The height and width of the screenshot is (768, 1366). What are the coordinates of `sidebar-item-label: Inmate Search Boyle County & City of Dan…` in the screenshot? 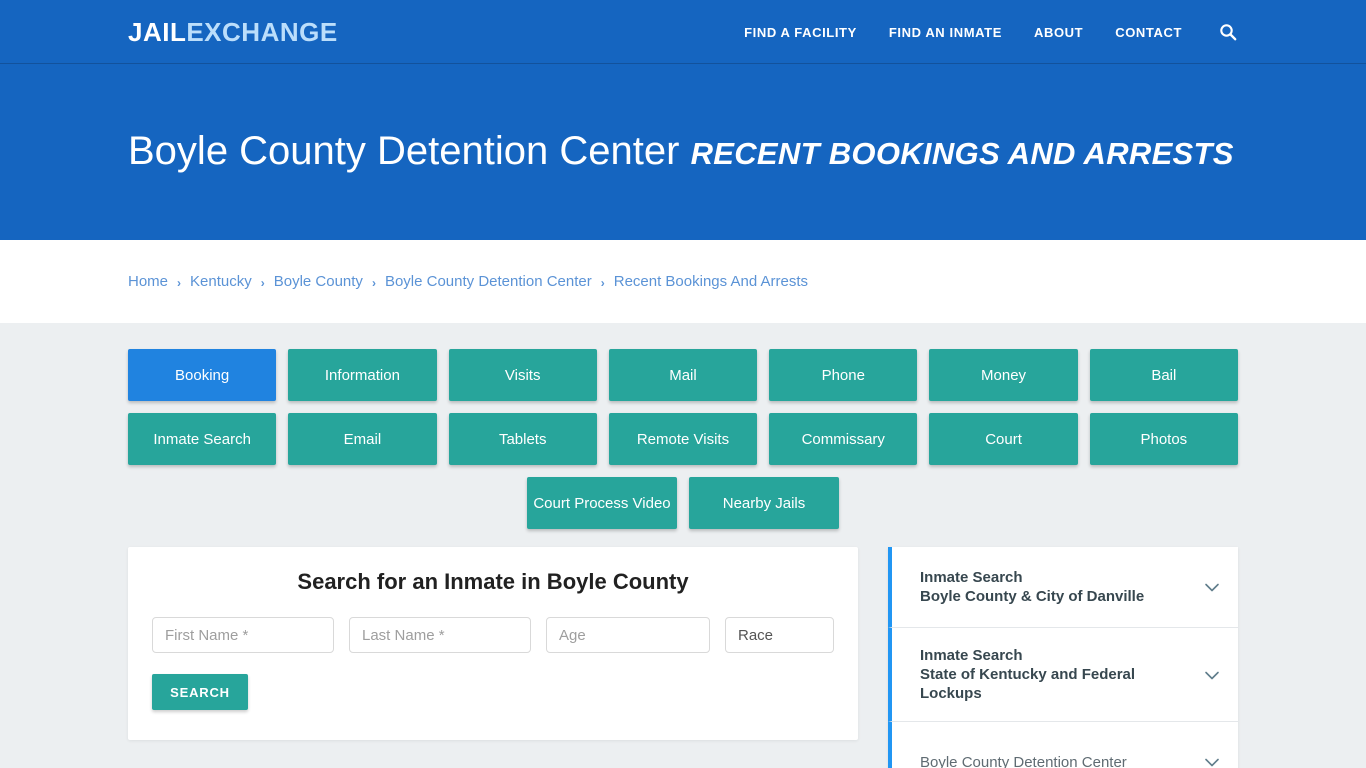 It's located at (1055, 587).